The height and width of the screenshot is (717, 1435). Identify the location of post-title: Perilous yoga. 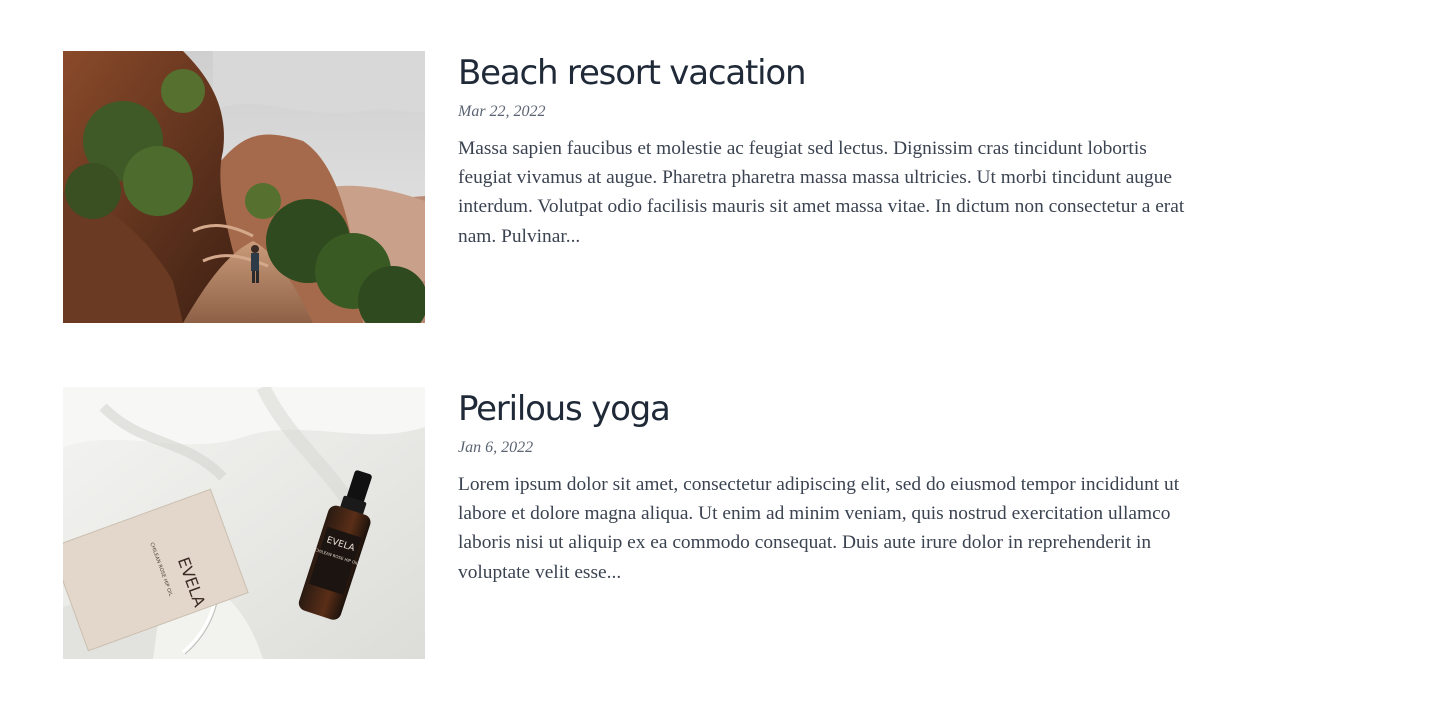
(838, 409).